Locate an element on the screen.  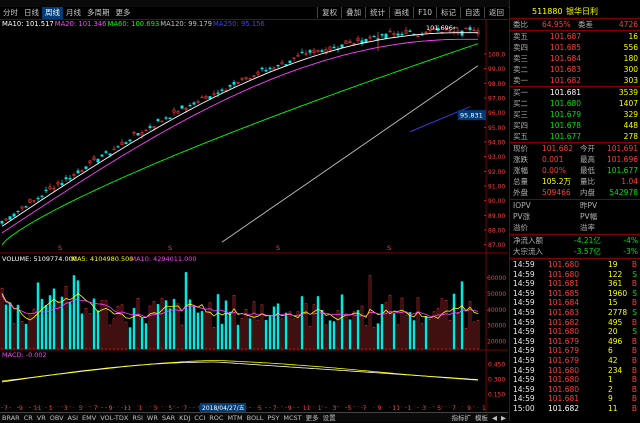
indicator-nav-3: ▶ is located at coordinates (503, 418).